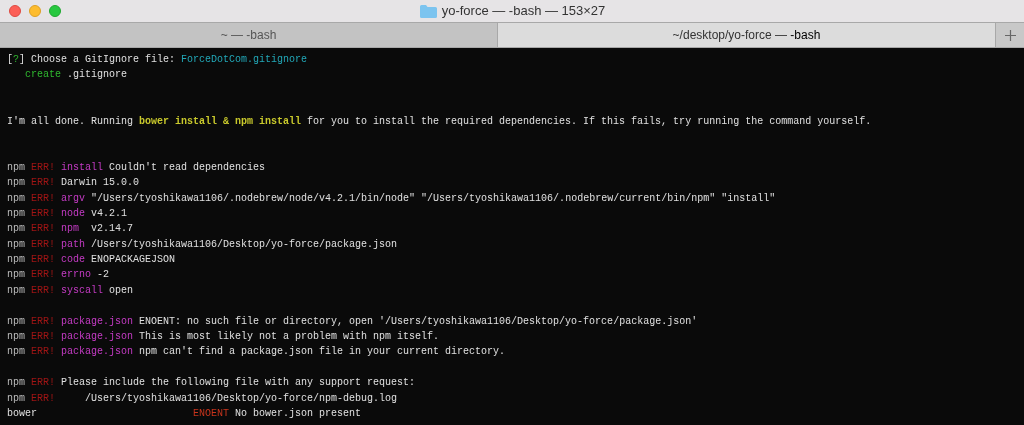 This screenshot has height=425, width=1024. What do you see at coordinates (15, 11) in the screenshot?
I see `close-button` at bounding box center [15, 11].